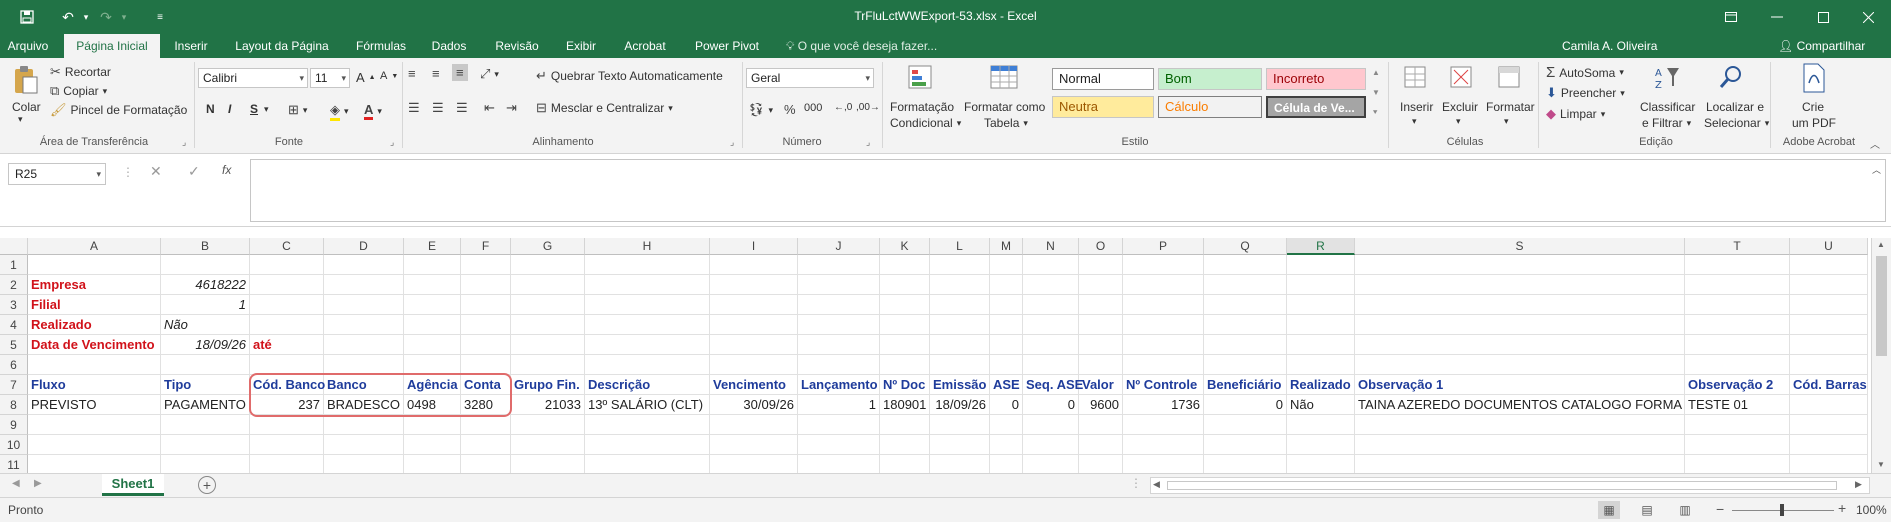  Describe the element at coordinates (1502, 485) in the screenshot. I see `horizontal-scroll-thumb` at that location.